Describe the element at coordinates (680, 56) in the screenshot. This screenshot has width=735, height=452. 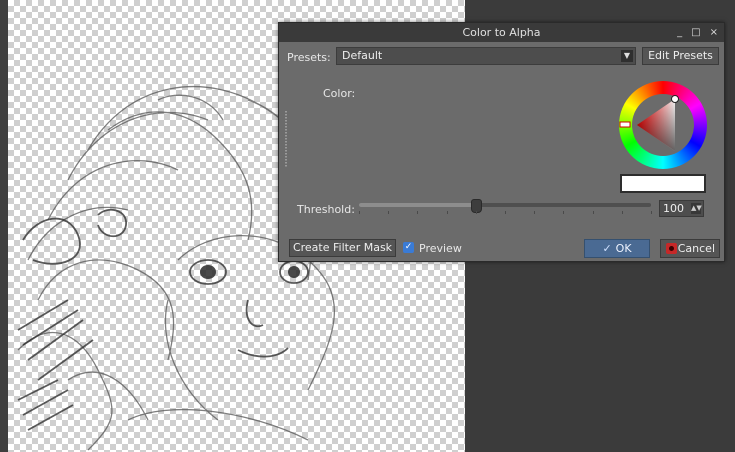
I see `edit-presets-button: Edit Presets` at that location.